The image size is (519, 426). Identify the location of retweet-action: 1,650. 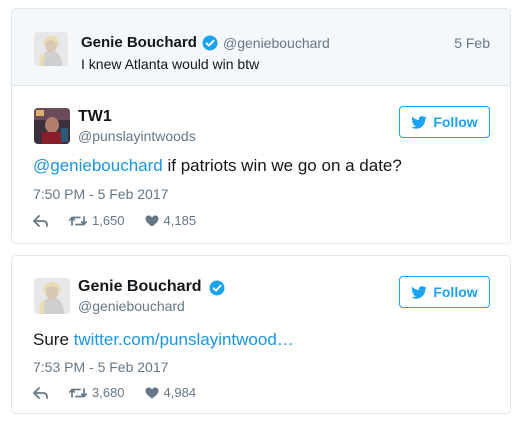
(97, 220).